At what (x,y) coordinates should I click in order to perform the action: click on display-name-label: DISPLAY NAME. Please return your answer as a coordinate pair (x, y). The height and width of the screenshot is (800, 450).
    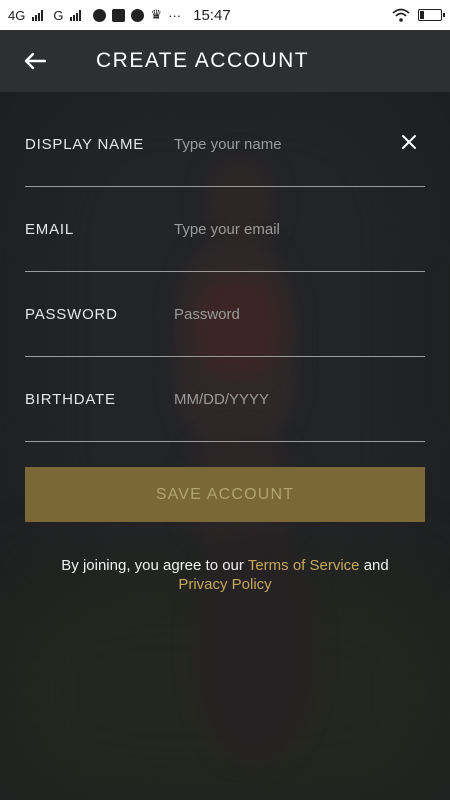
    Looking at the image, I should click on (85, 144).